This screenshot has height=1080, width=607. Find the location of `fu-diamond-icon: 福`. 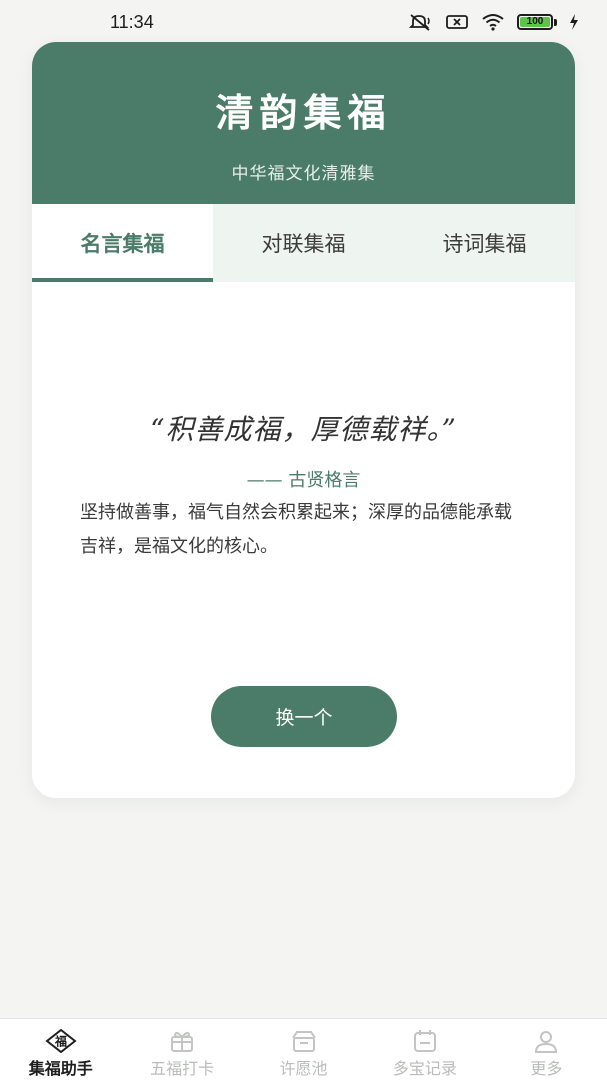

fu-diamond-icon: 福 is located at coordinates (61, 1041).